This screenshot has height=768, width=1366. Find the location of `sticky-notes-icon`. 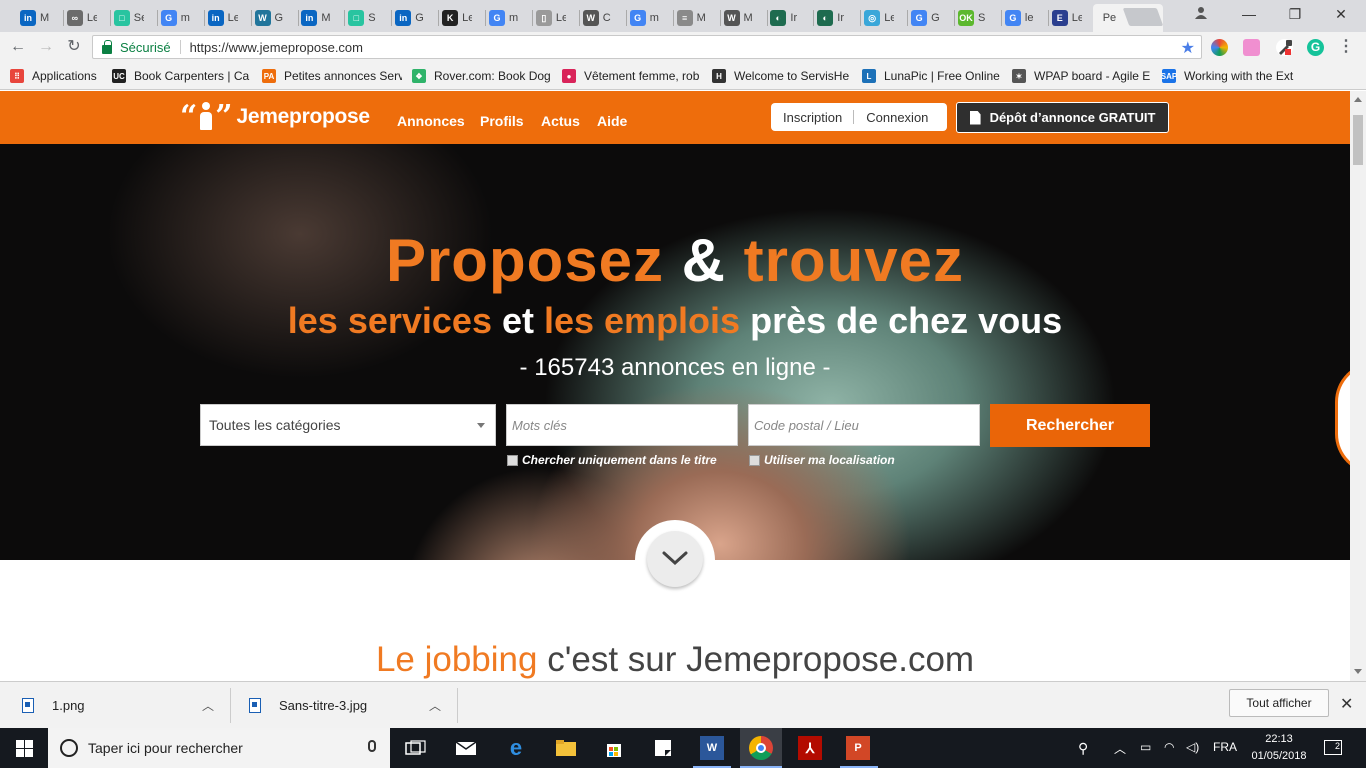

sticky-notes-icon is located at coordinates (663, 748).